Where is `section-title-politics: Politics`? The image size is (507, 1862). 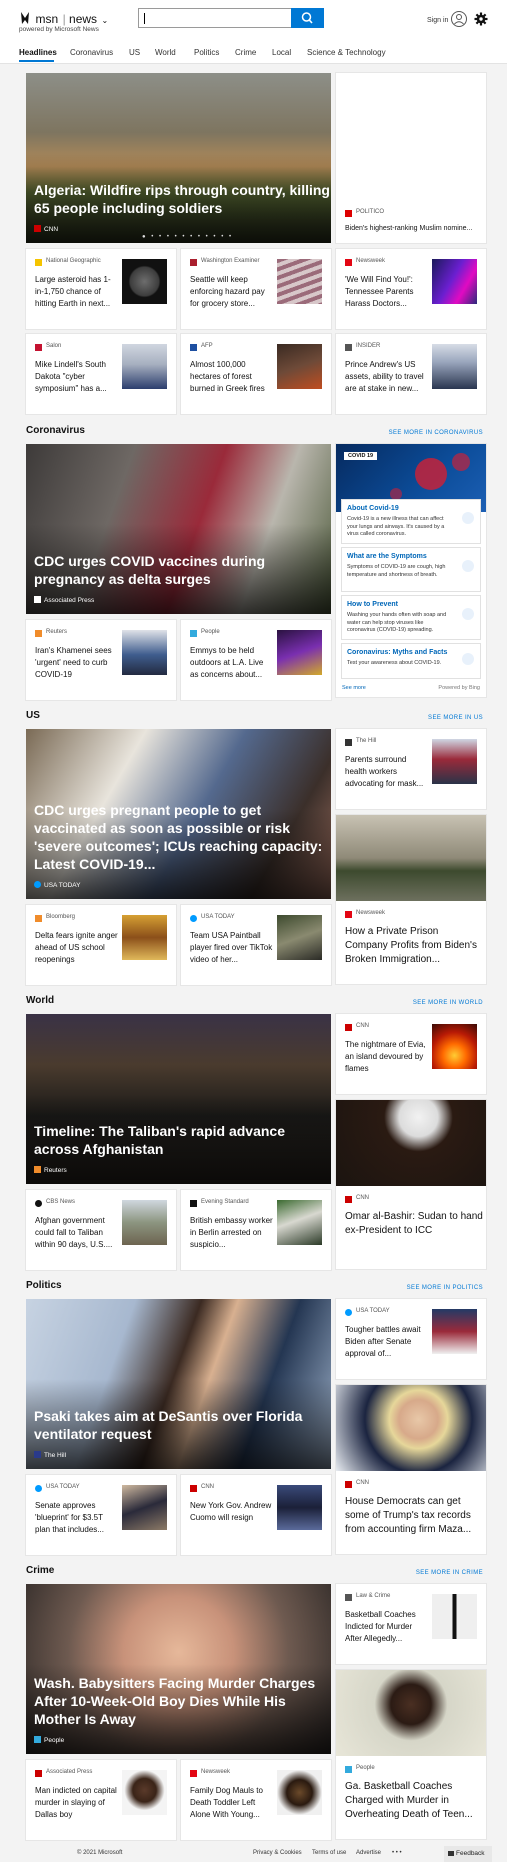
section-title-politics: Politics is located at coordinates (44, 1285).